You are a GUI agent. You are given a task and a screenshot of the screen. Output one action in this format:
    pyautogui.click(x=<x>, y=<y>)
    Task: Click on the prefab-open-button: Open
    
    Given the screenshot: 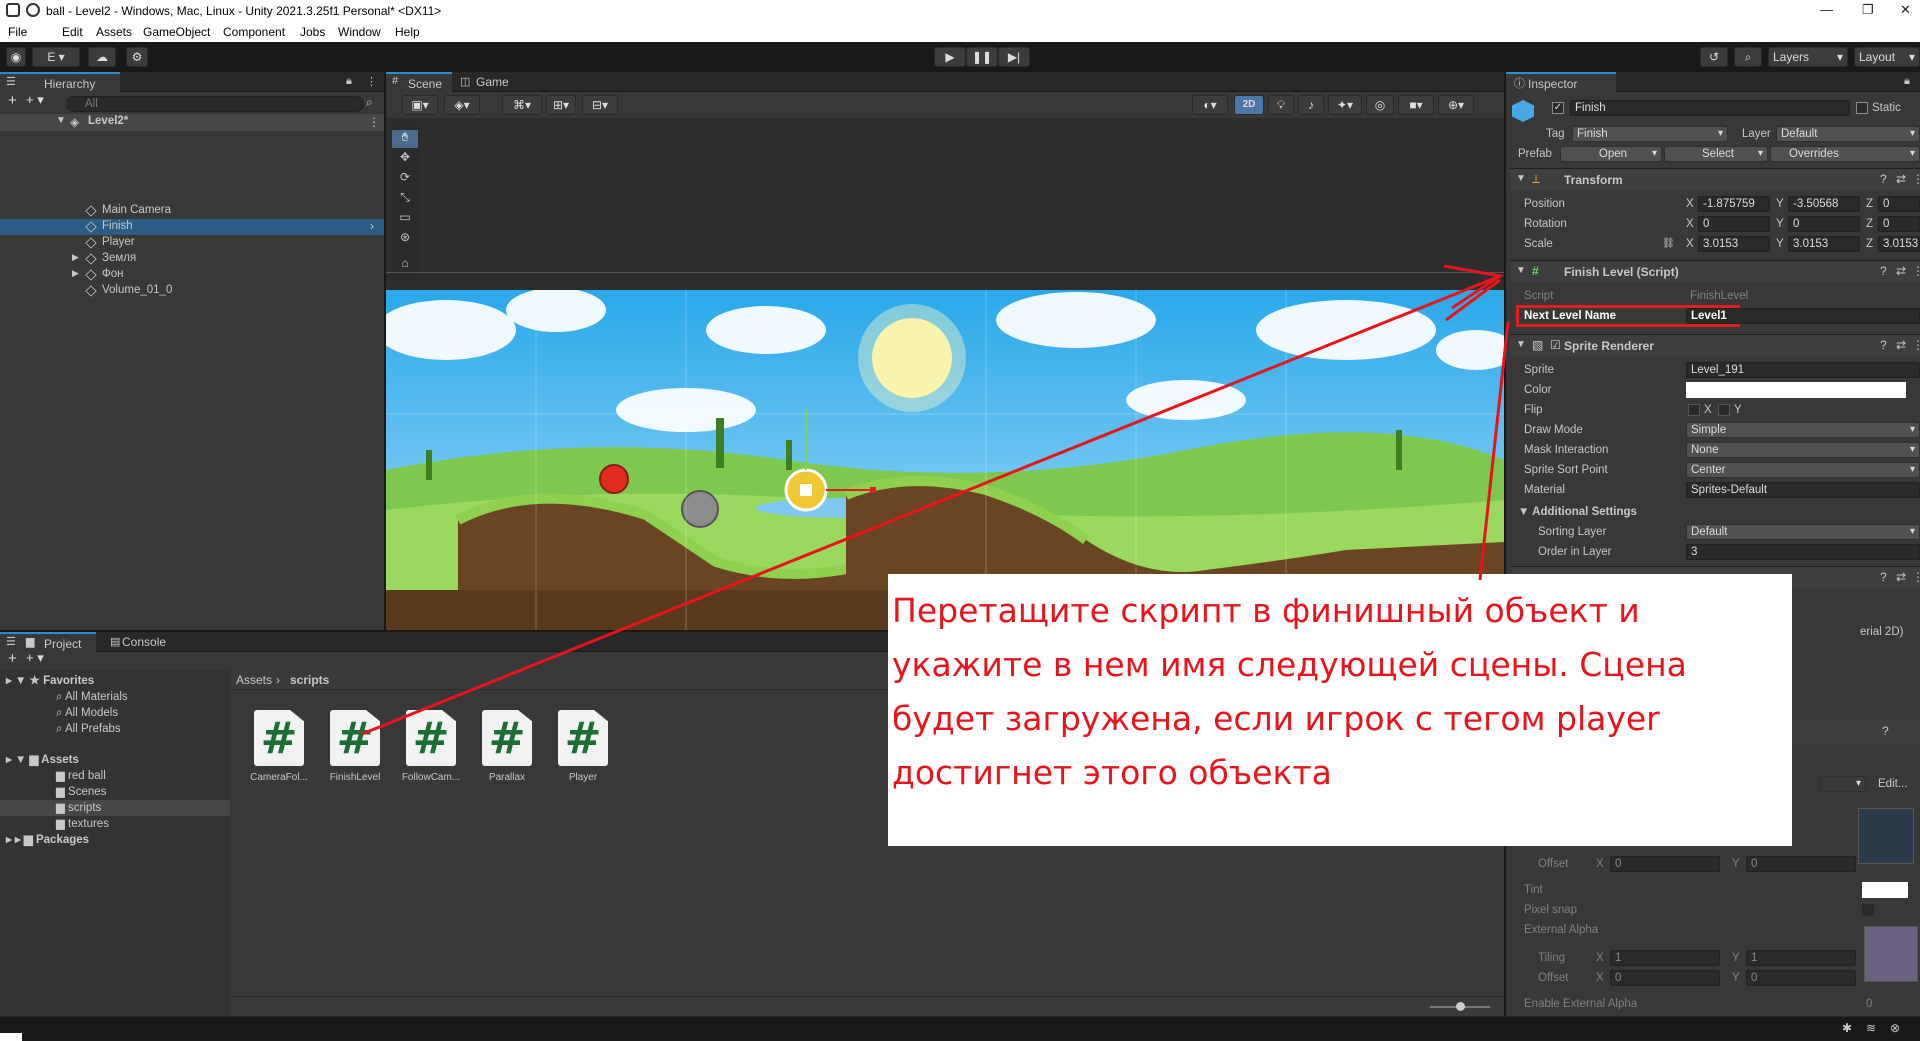 What is the action you would take?
    pyautogui.click(x=1611, y=154)
    